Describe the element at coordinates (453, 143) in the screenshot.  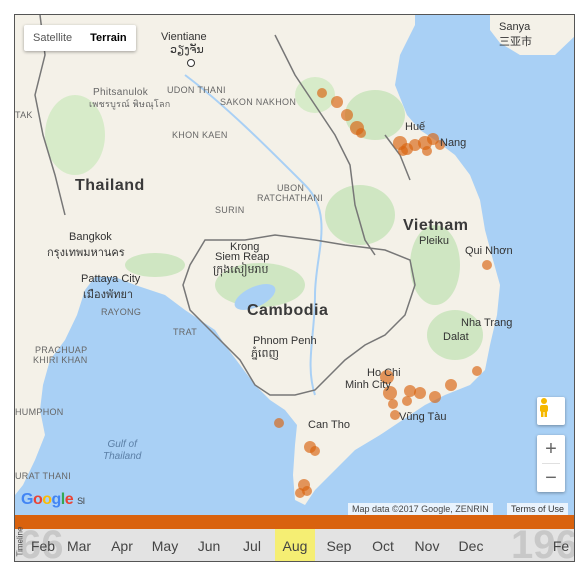
I see `city-da-nang: Nang` at that location.